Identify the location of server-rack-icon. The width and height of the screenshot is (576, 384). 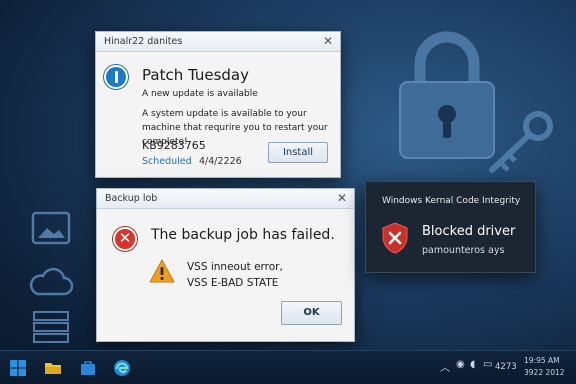
(51, 327).